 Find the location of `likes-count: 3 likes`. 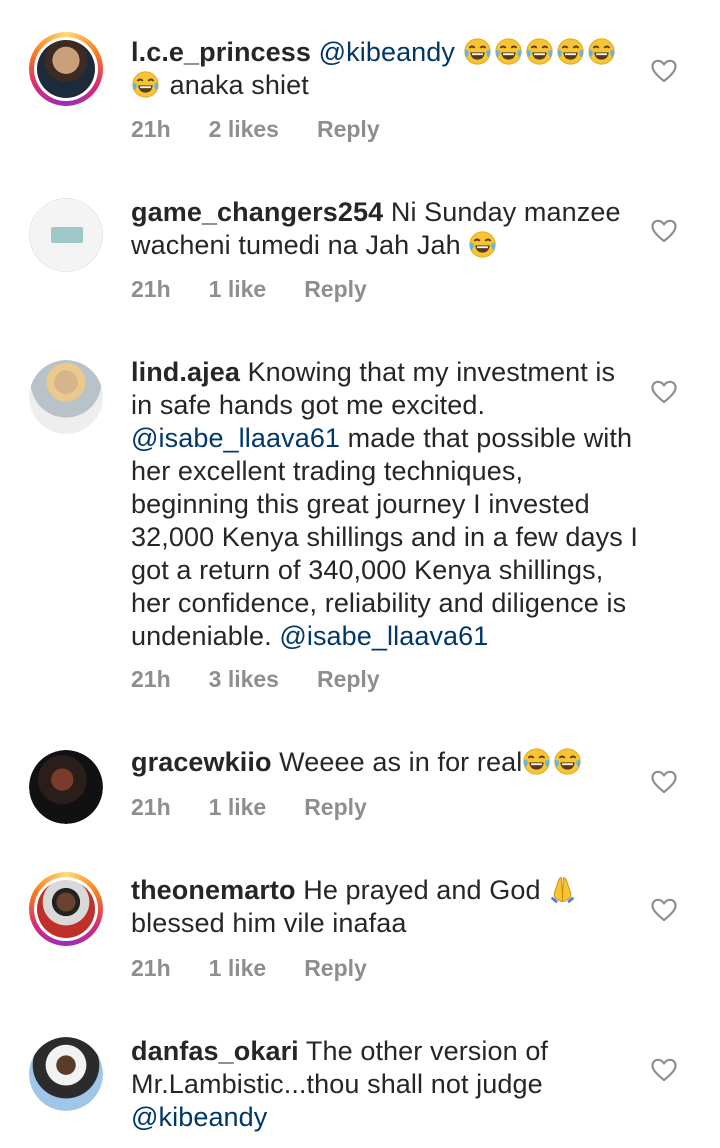

likes-count: 3 likes is located at coordinates (244, 679).